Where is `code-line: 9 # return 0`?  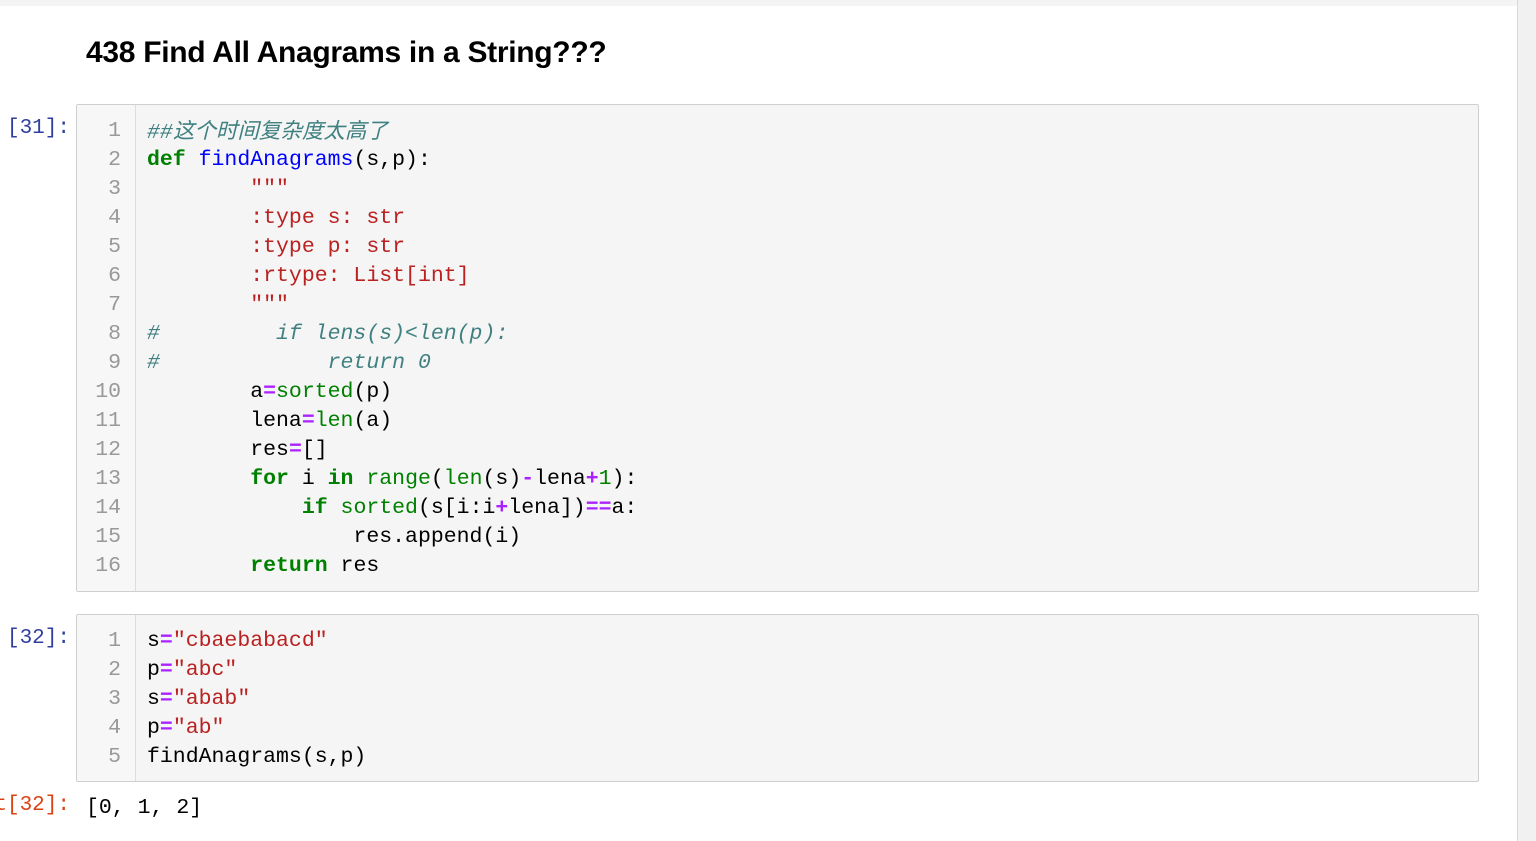
code-line: 9 # return 0 is located at coordinates (777, 363).